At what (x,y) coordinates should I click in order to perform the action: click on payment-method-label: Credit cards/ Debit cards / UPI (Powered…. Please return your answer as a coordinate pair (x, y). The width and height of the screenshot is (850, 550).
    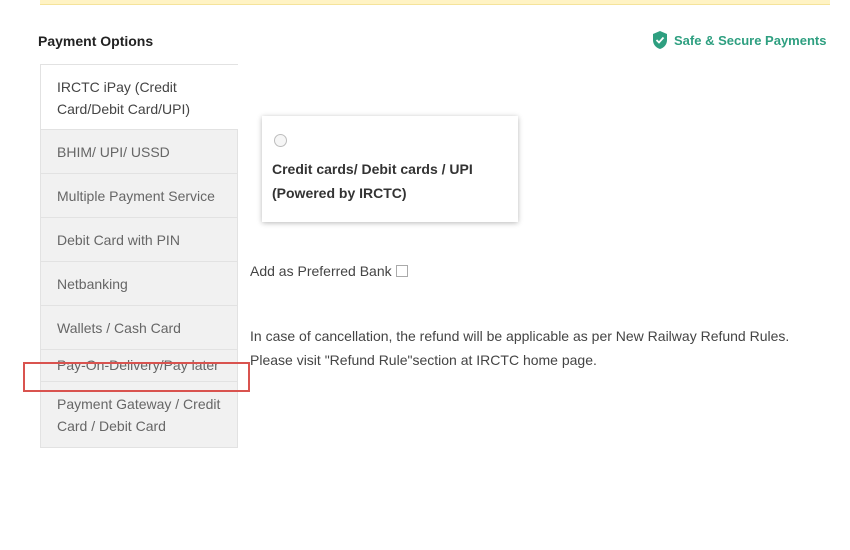
    Looking at the image, I should click on (372, 181).